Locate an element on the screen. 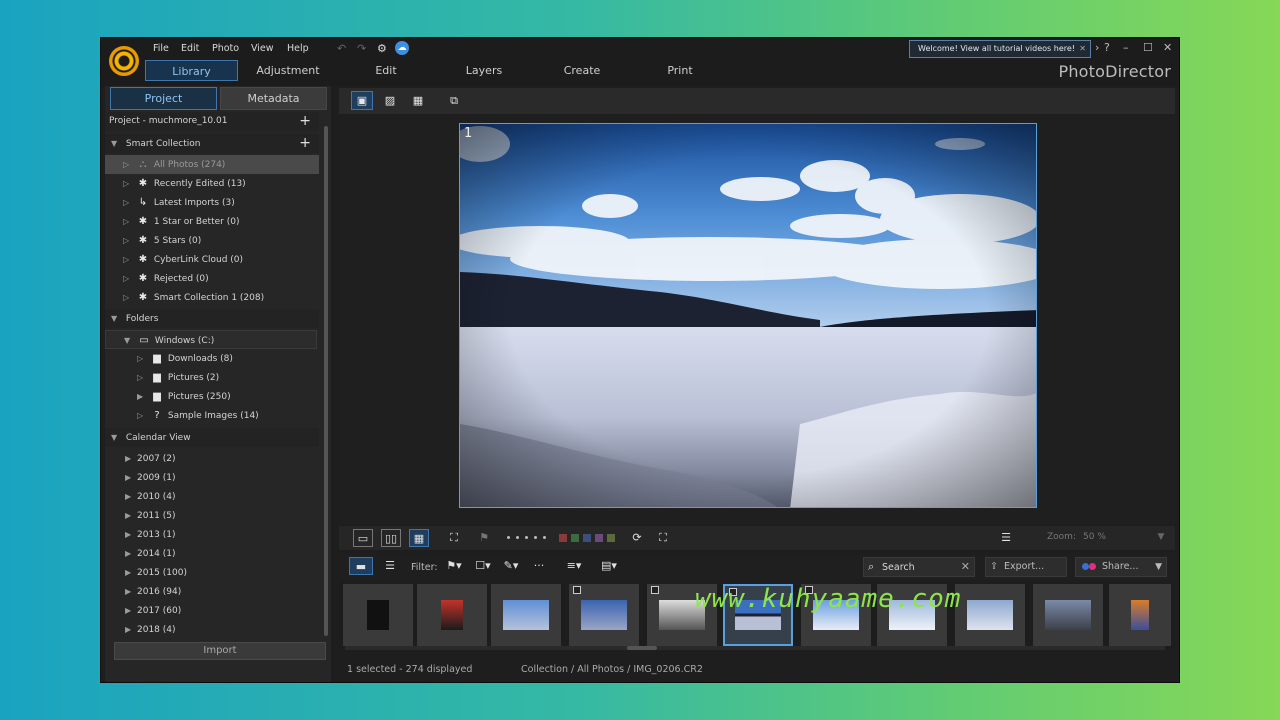 The image size is (1280, 720). tab-edit: Edit is located at coordinates (386, 70).